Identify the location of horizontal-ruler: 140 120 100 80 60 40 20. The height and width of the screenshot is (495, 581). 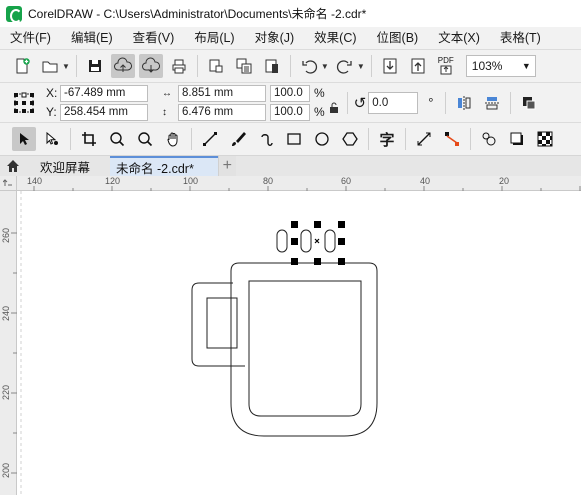
(299, 183).